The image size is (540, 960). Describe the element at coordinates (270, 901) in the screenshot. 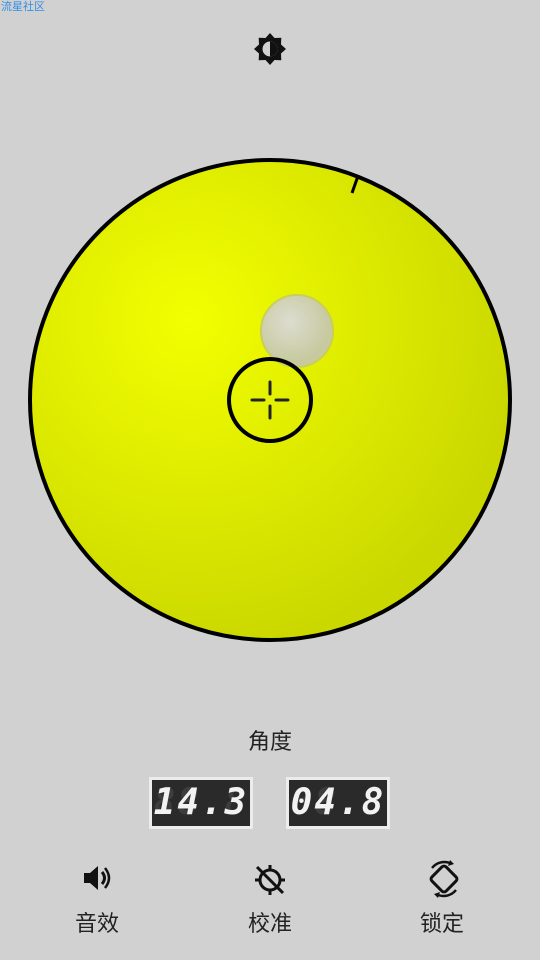

I see `calibrate-button: 校准` at that location.